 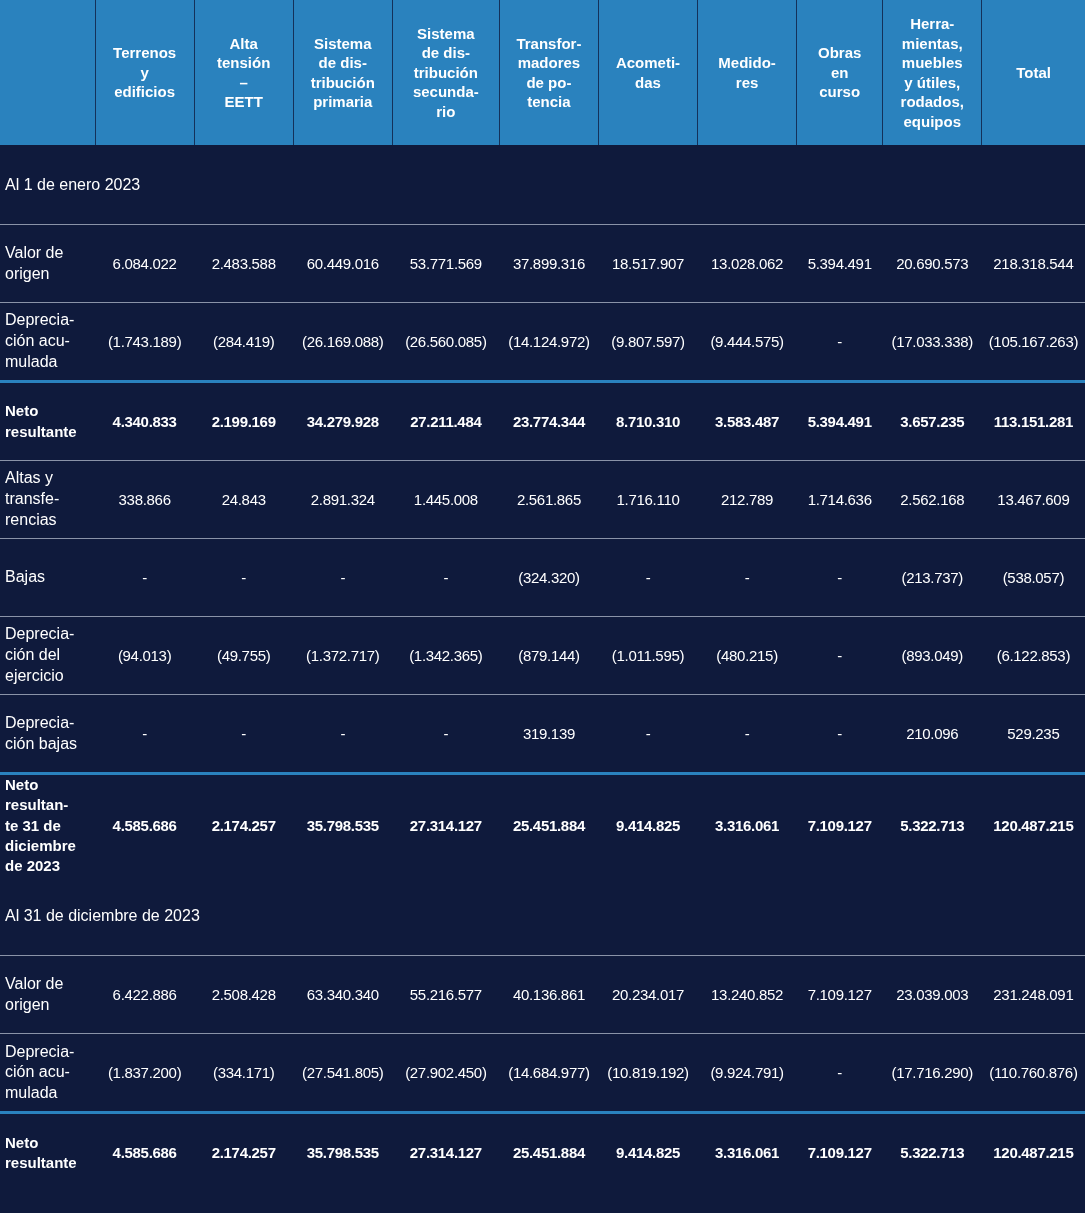 I want to click on row-label: Bajas, so click(x=48, y=577).